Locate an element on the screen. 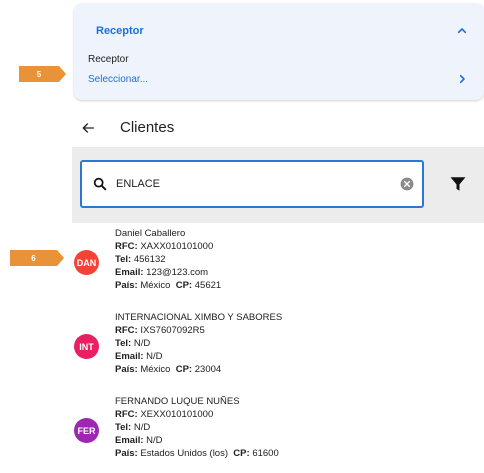 The image size is (484, 473). client-tel: 456132 is located at coordinates (149, 259).